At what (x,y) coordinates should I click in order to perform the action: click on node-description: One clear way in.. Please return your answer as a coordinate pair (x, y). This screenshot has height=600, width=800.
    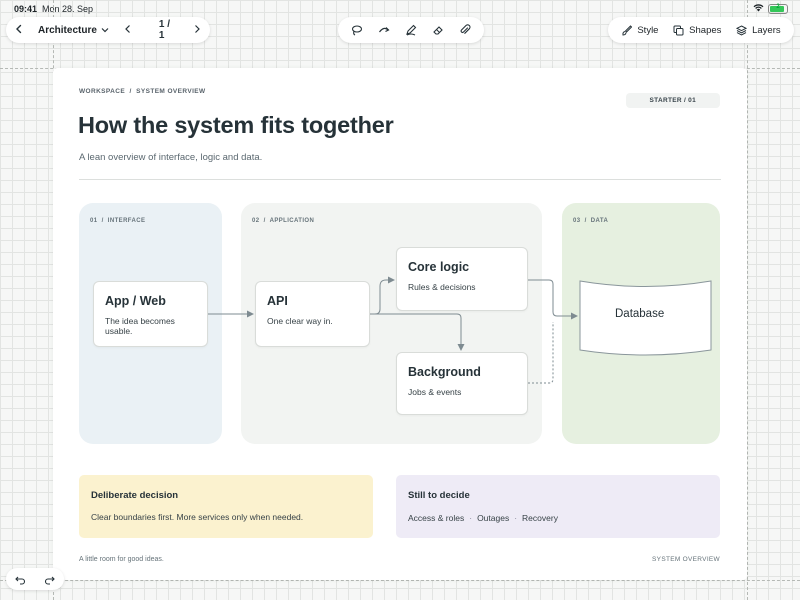
    Looking at the image, I should click on (300, 321).